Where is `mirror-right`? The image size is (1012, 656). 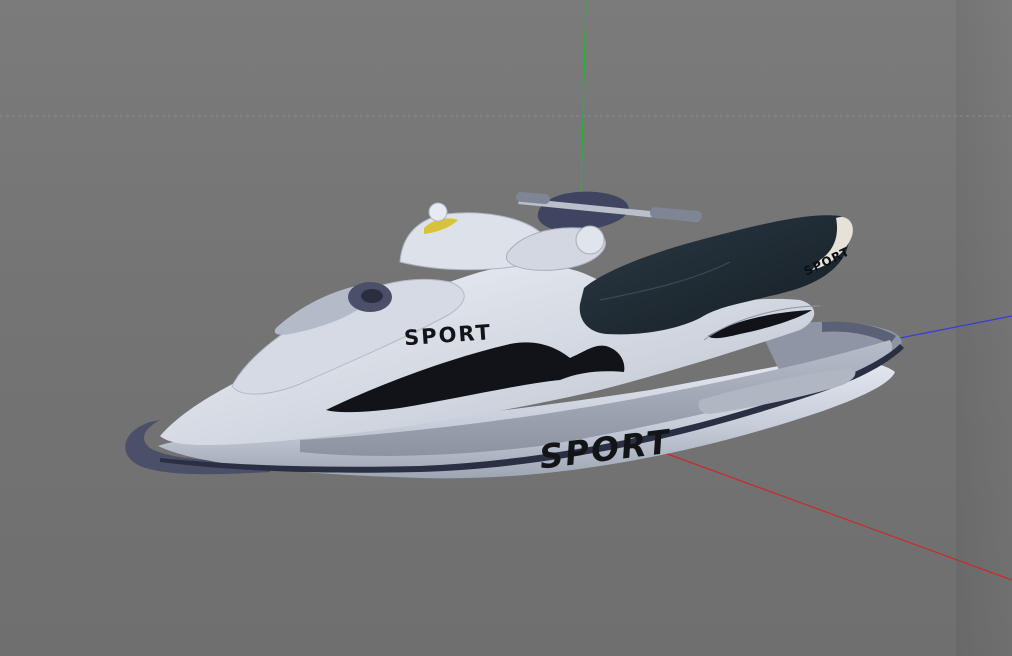 mirror-right is located at coordinates (590, 240).